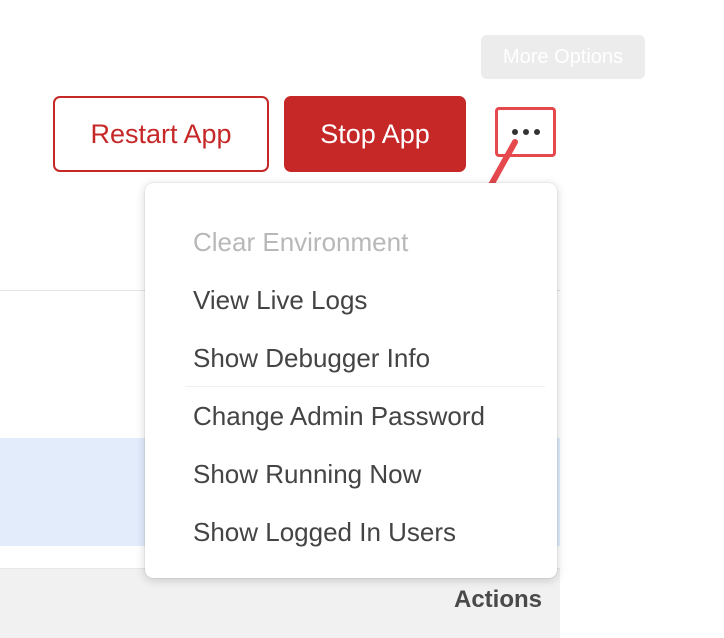 The height and width of the screenshot is (638, 724). I want to click on stop-app-button: Stop App, so click(375, 134).